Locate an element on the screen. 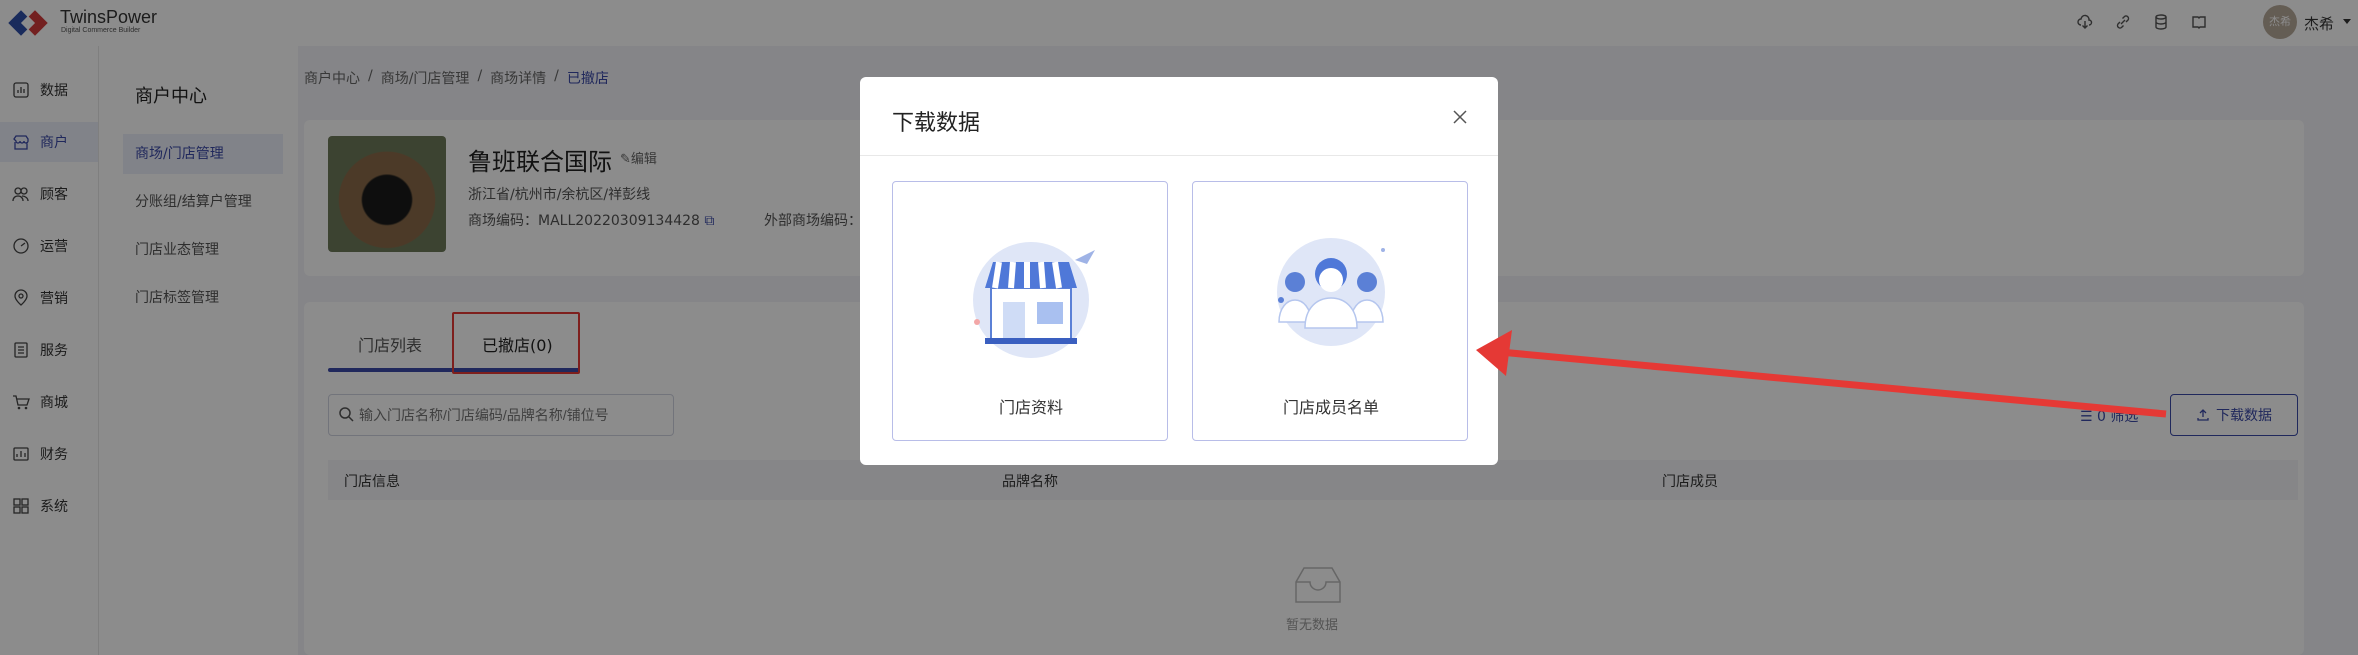 The height and width of the screenshot is (655, 2358). modal-divider is located at coordinates (1179, 155).